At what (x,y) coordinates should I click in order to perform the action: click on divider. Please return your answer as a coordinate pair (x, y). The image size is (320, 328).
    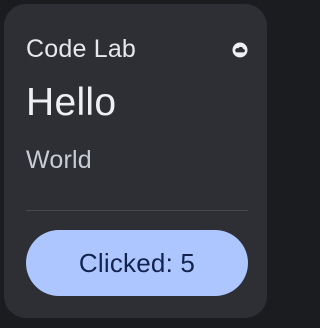
    Looking at the image, I should click on (137, 210).